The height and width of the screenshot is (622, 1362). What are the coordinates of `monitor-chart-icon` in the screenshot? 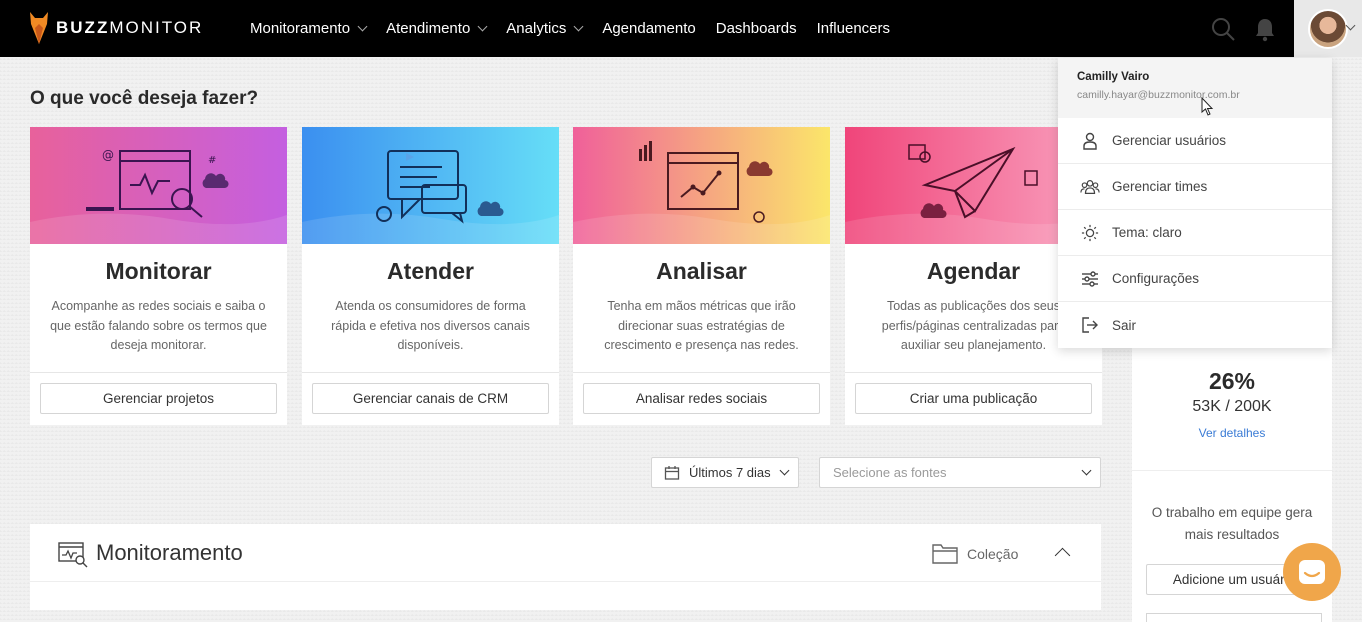 It's located at (73, 555).